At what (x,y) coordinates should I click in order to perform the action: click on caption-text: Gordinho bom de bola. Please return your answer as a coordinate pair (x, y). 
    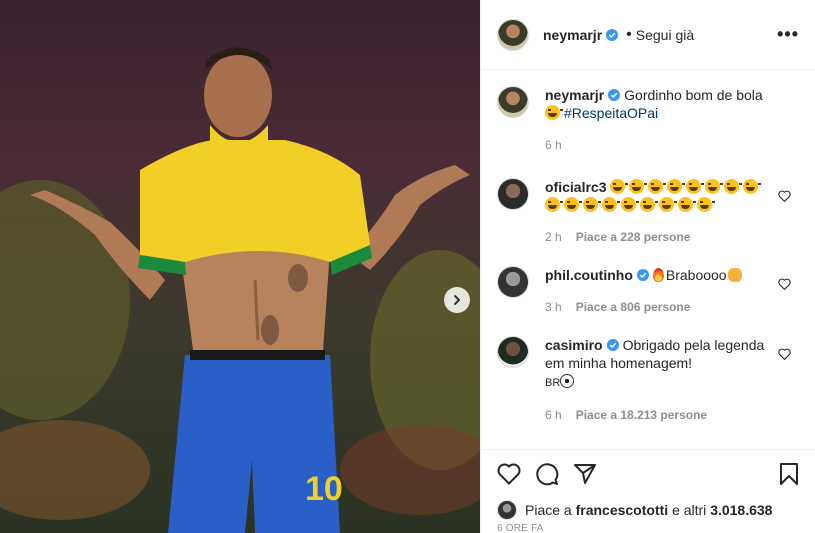
    Looking at the image, I should click on (693, 95).